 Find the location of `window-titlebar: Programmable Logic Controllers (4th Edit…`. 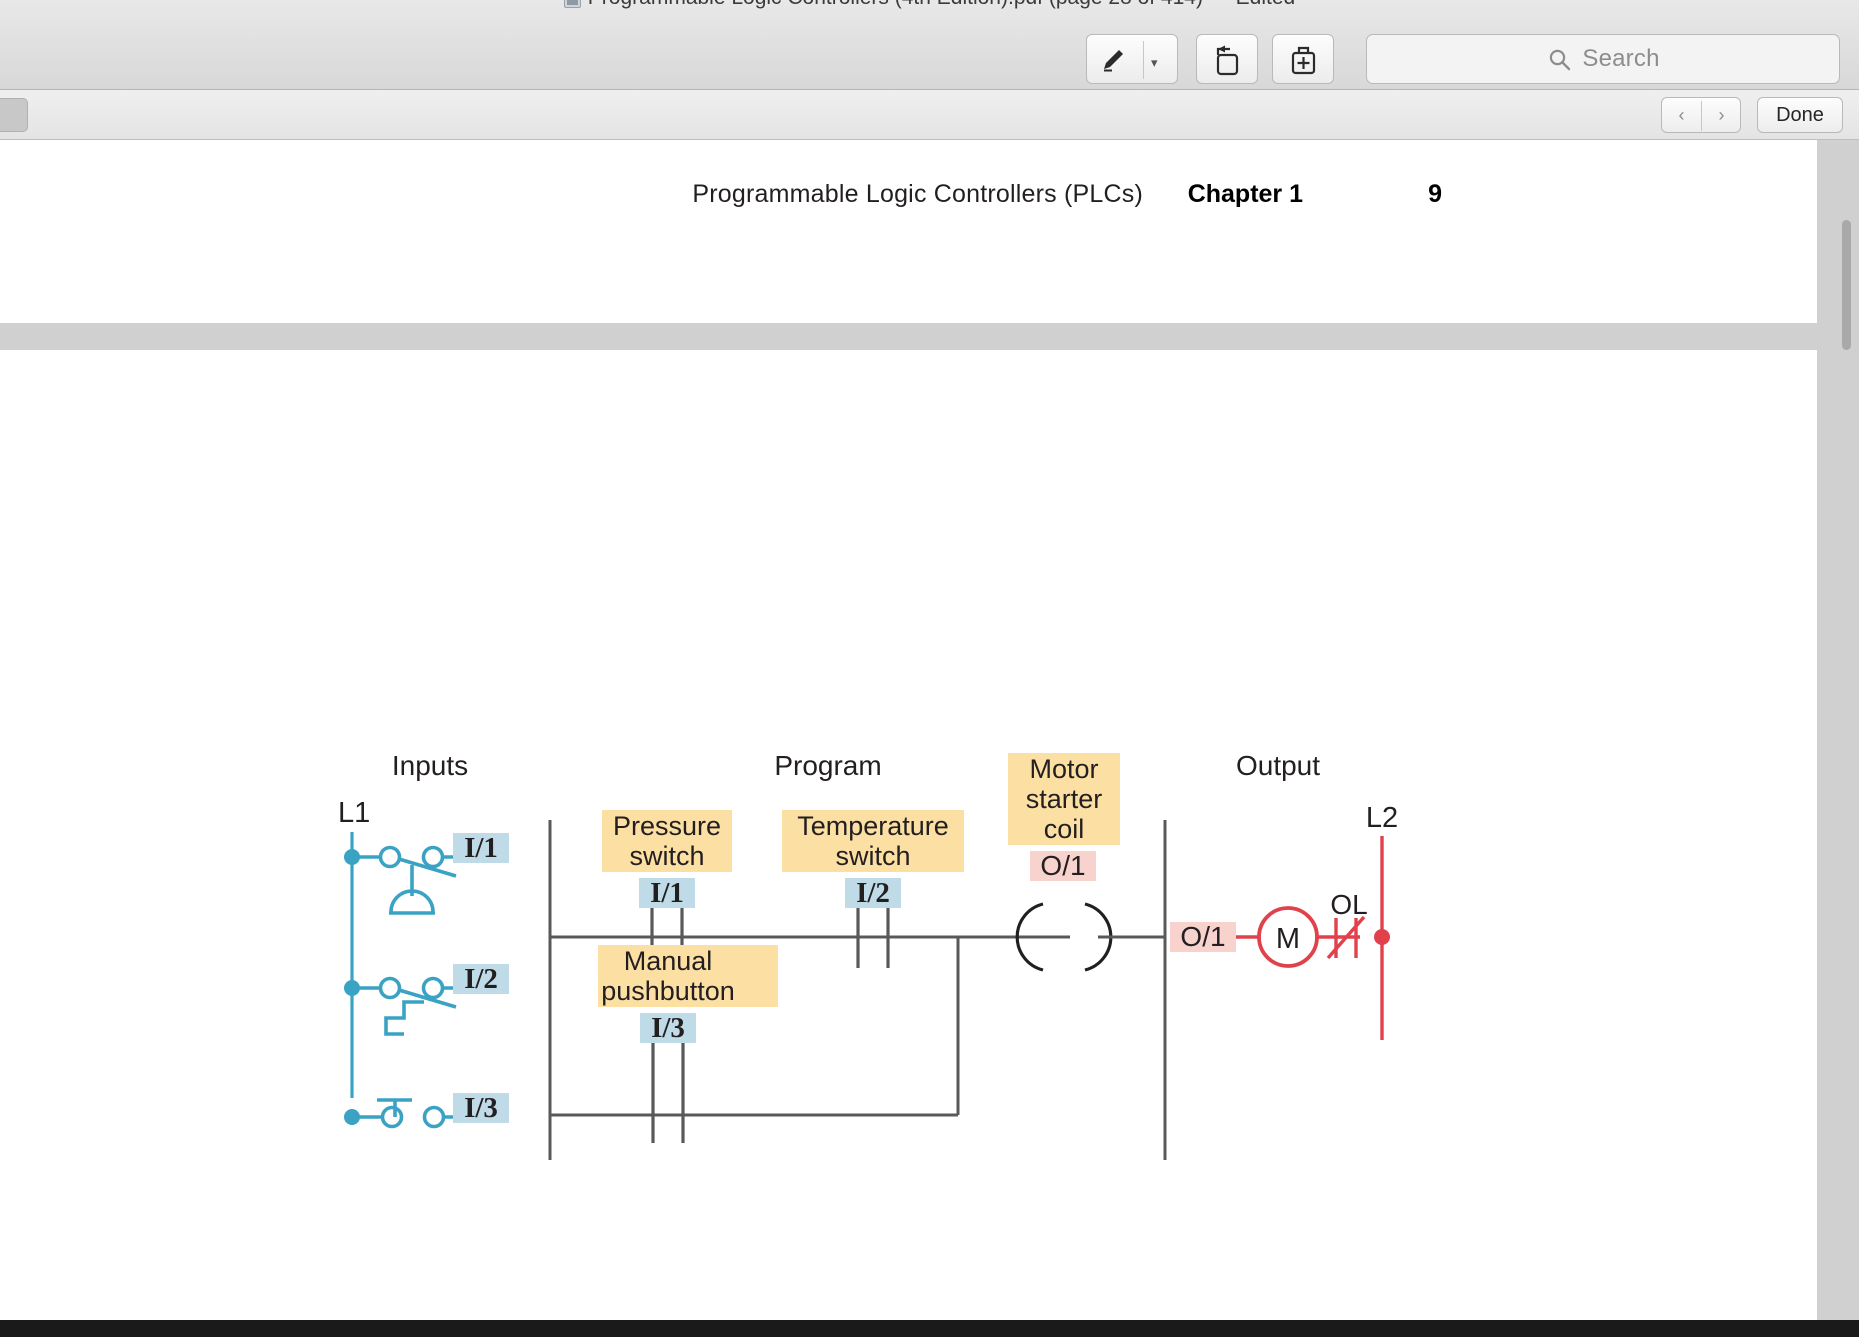

window-titlebar: Programmable Logic Controllers (4th Edit… is located at coordinates (929, 45).